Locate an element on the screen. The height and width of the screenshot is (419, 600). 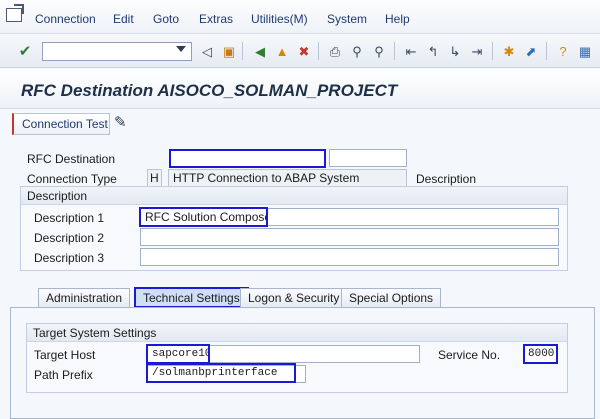
menu-system: System is located at coordinates (347, 19).